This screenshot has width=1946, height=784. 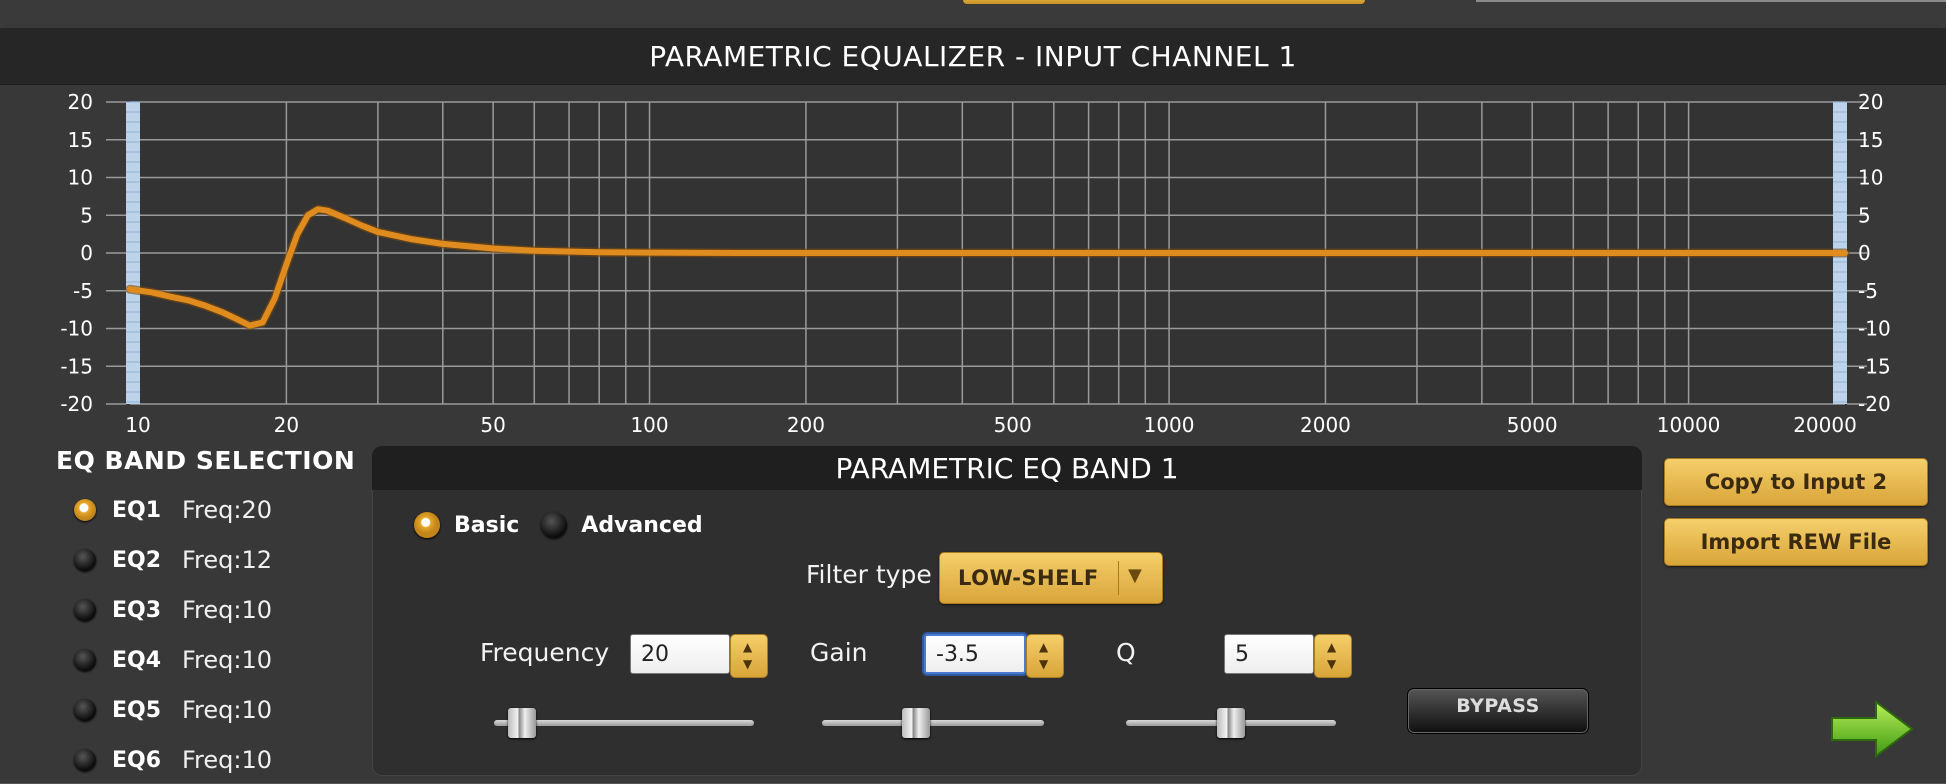 I want to click on x-tick-label: 100, so click(x=649, y=425).